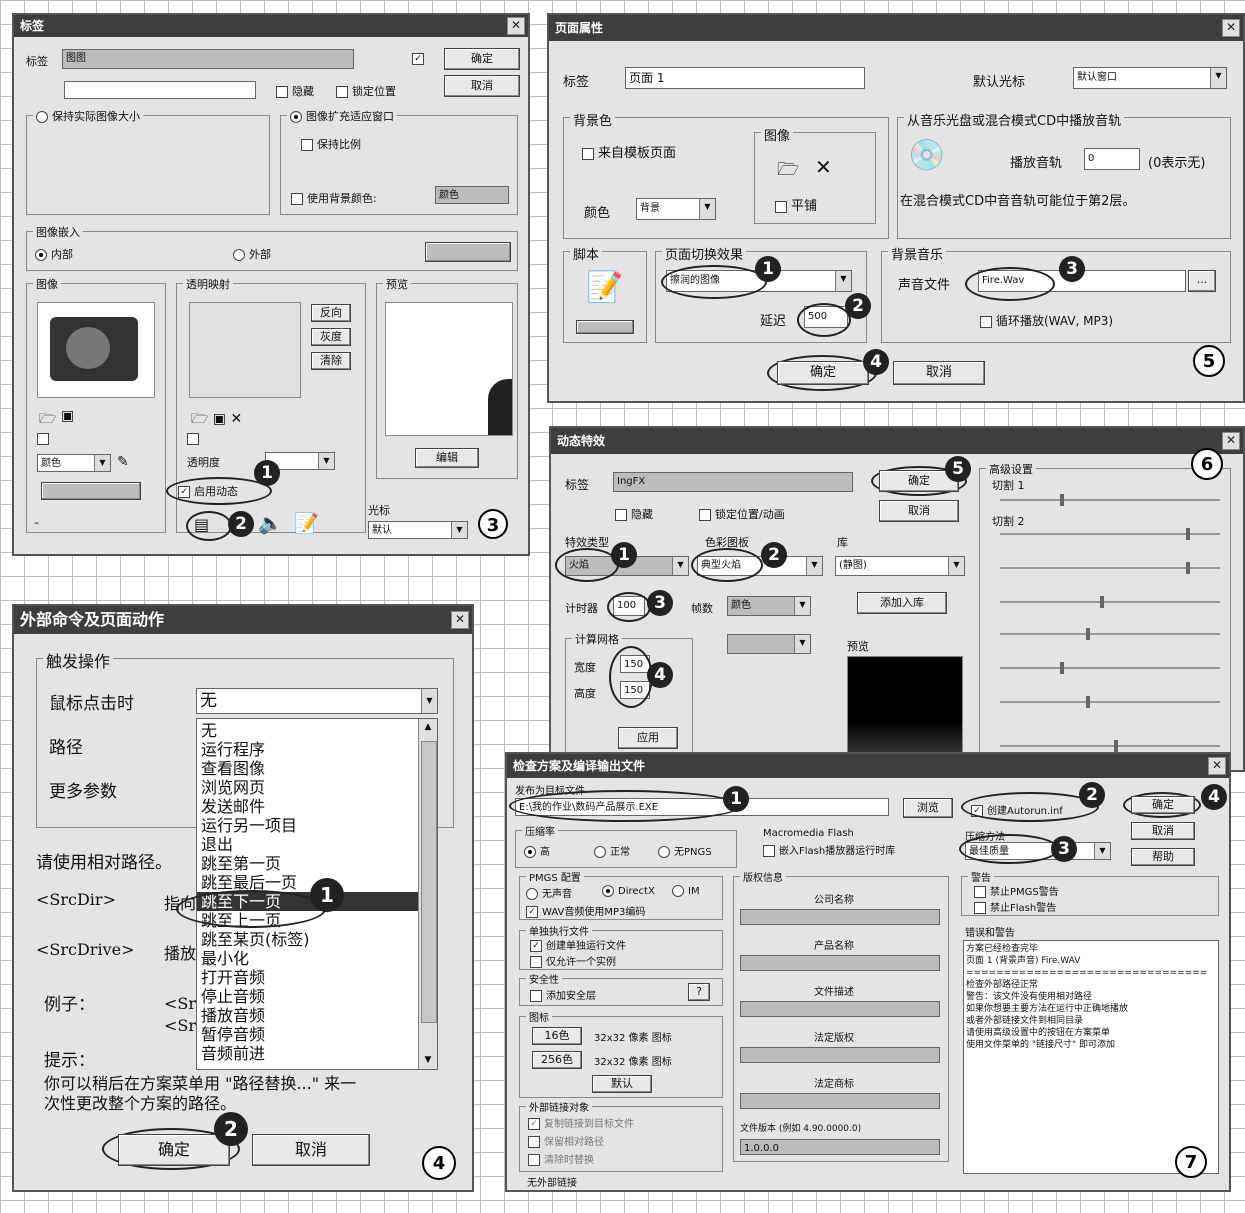  What do you see at coordinates (208, 59) in the screenshot?
I see `label-input: 图图` at bounding box center [208, 59].